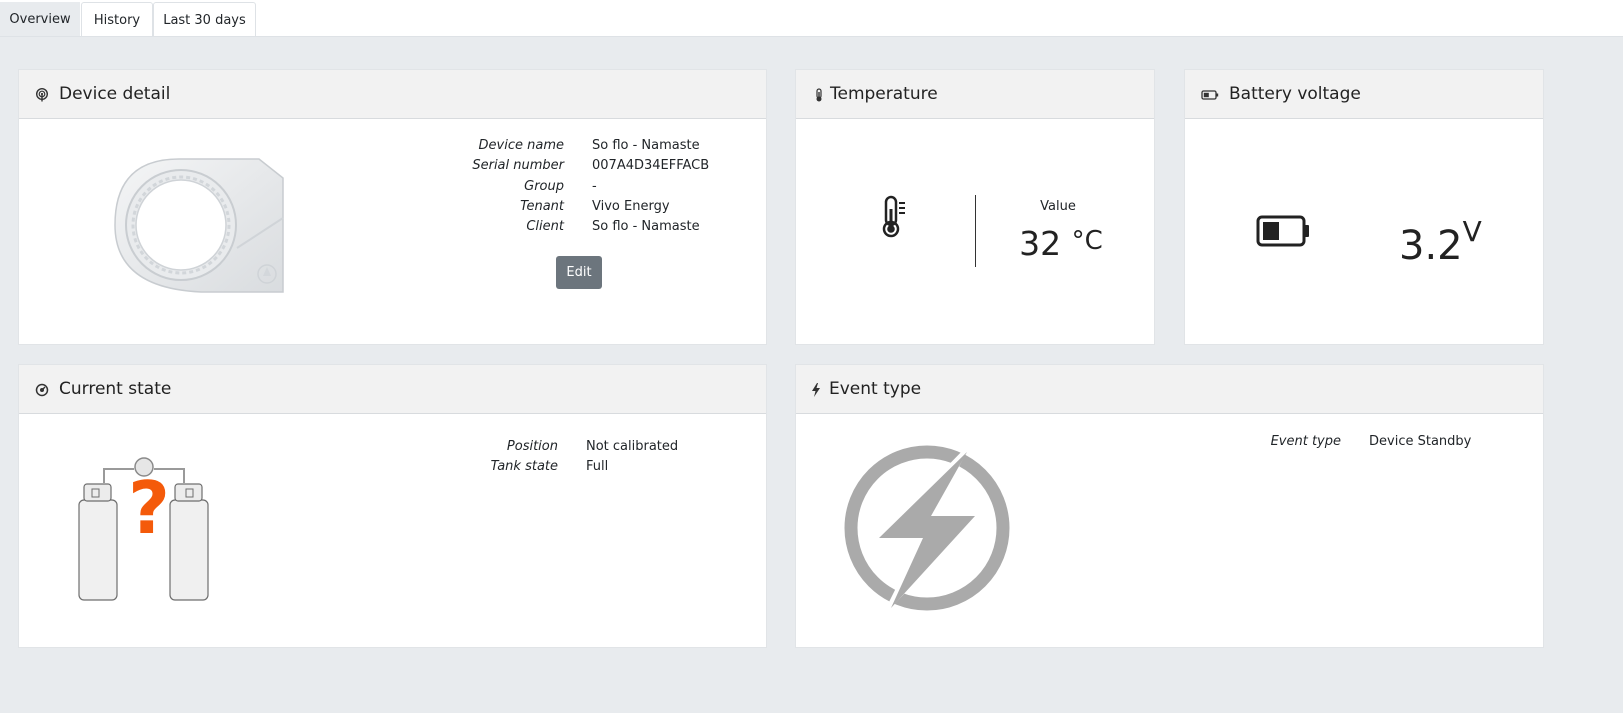  I want to click on tab-bar: Overview History Last 30 days, so click(811, 18).